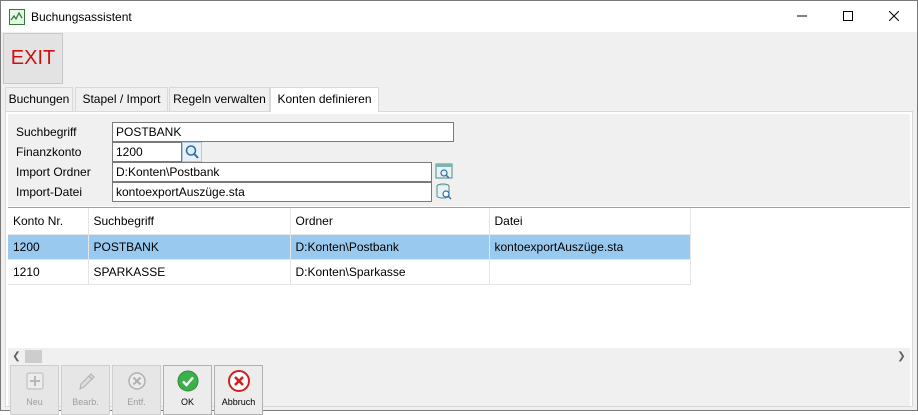 Image resolution: width=918 pixels, height=415 pixels. Describe the element at coordinates (901, 356) in the screenshot. I see `scroll-right-icon: ❯` at that location.